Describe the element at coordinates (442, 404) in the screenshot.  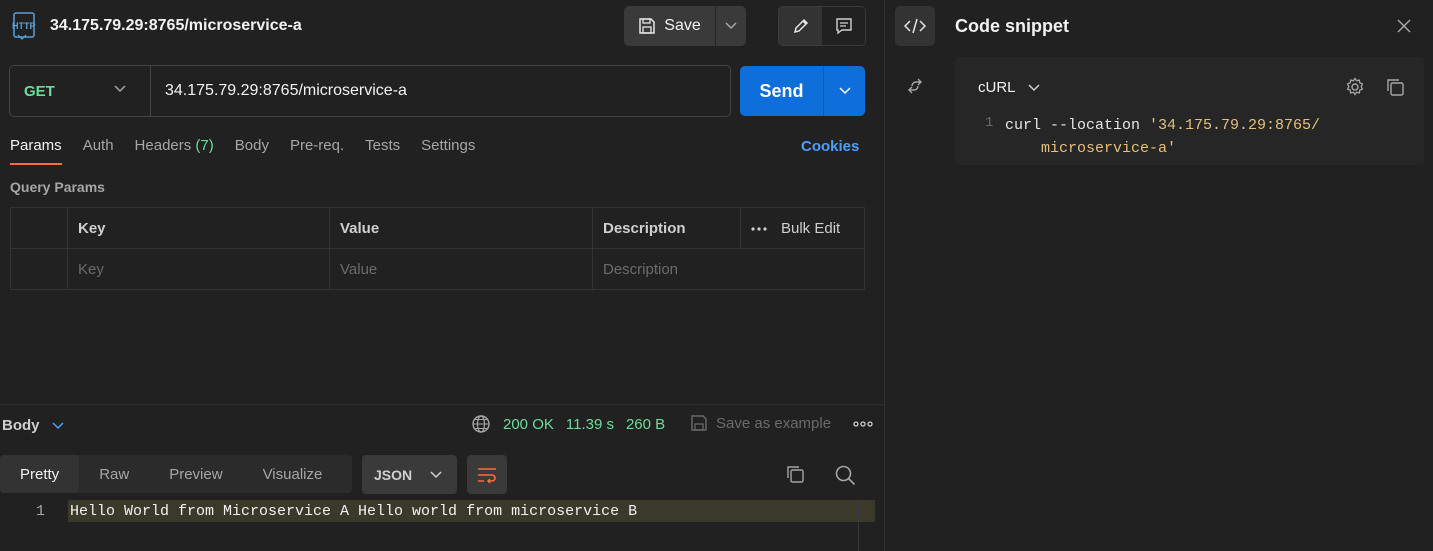
I see `pane-divider` at that location.